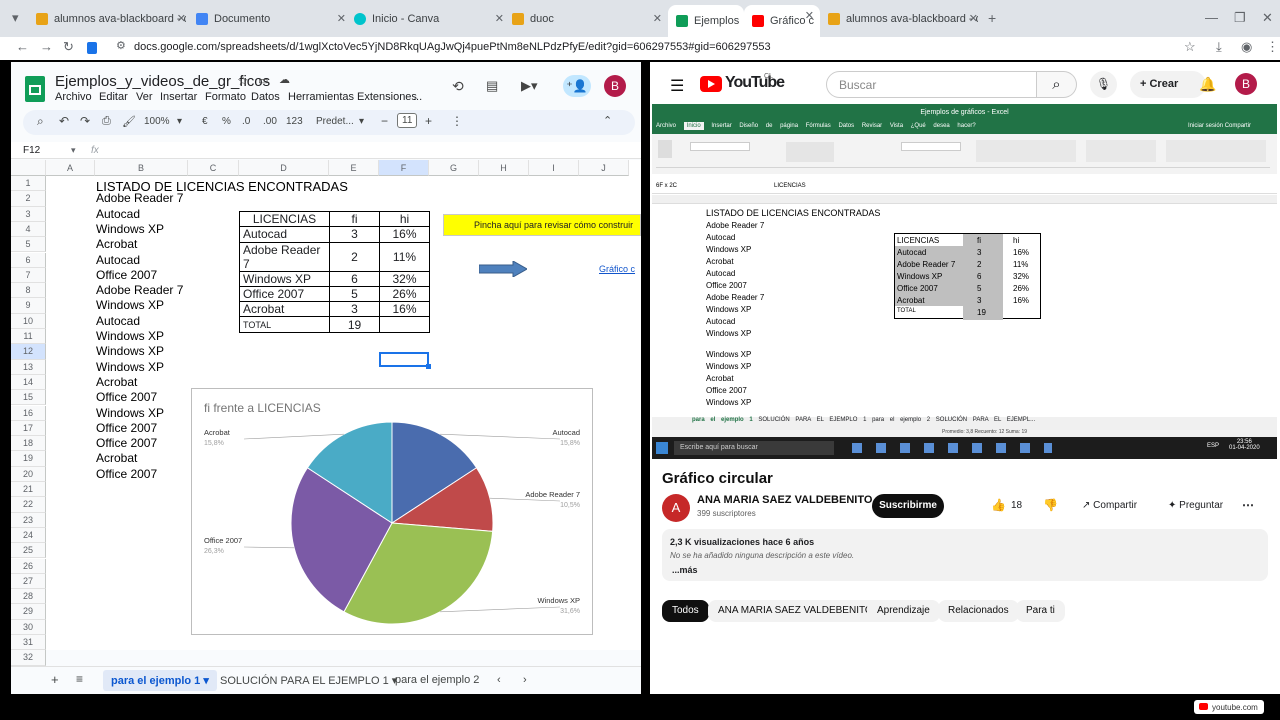 The image size is (1280, 720). Describe the element at coordinates (284, 309) in the screenshot. I see `table-cell: Acrobat` at that location.